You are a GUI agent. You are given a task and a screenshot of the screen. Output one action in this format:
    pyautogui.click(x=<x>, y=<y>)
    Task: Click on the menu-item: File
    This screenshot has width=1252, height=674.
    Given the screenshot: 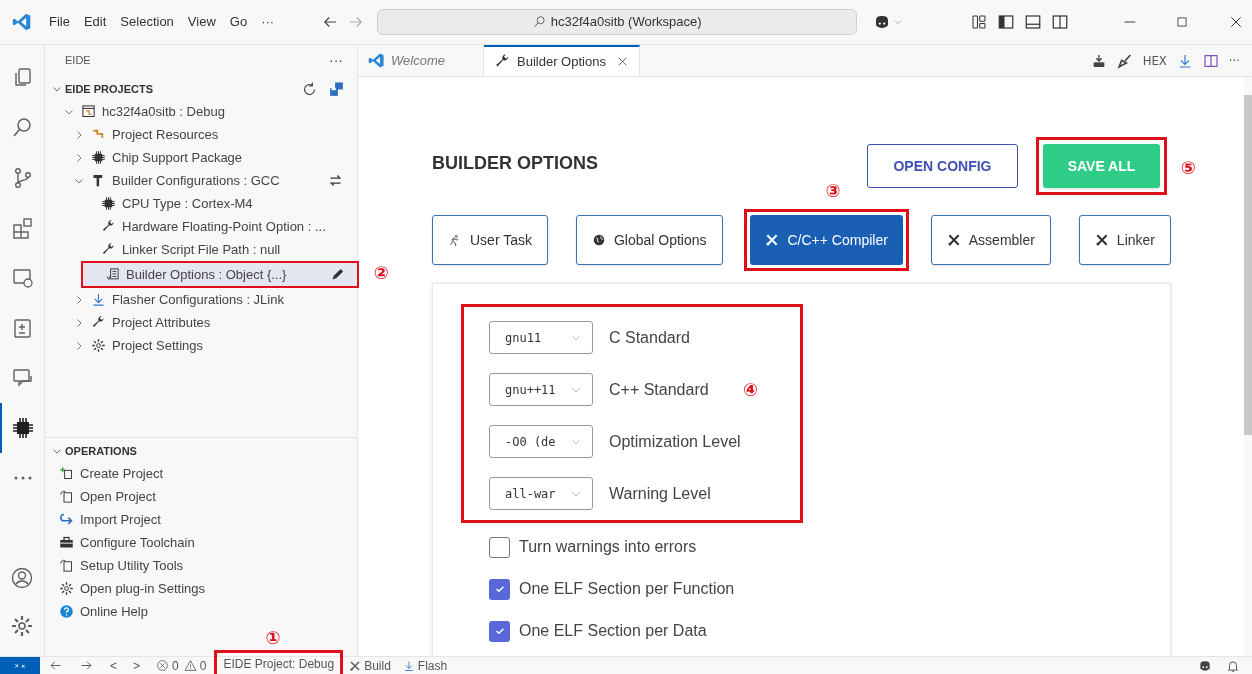 What is the action you would take?
    pyautogui.click(x=59, y=22)
    